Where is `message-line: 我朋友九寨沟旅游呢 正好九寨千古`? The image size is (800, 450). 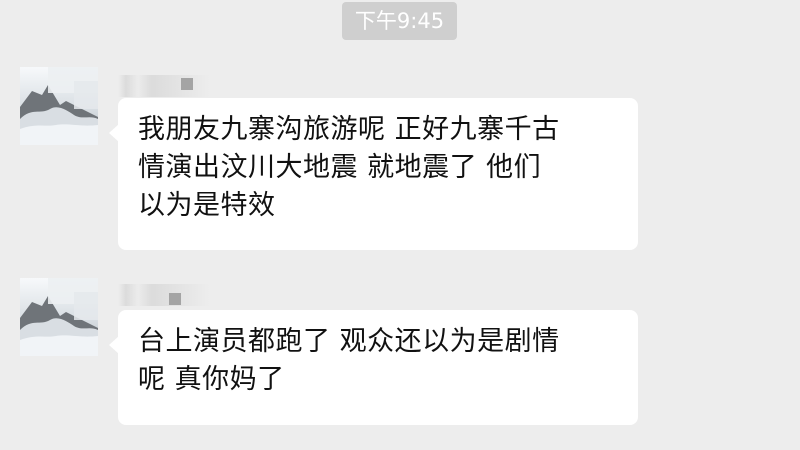 message-line: 我朋友九寨沟旅游呢 正好九寨千古 is located at coordinates (349, 129).